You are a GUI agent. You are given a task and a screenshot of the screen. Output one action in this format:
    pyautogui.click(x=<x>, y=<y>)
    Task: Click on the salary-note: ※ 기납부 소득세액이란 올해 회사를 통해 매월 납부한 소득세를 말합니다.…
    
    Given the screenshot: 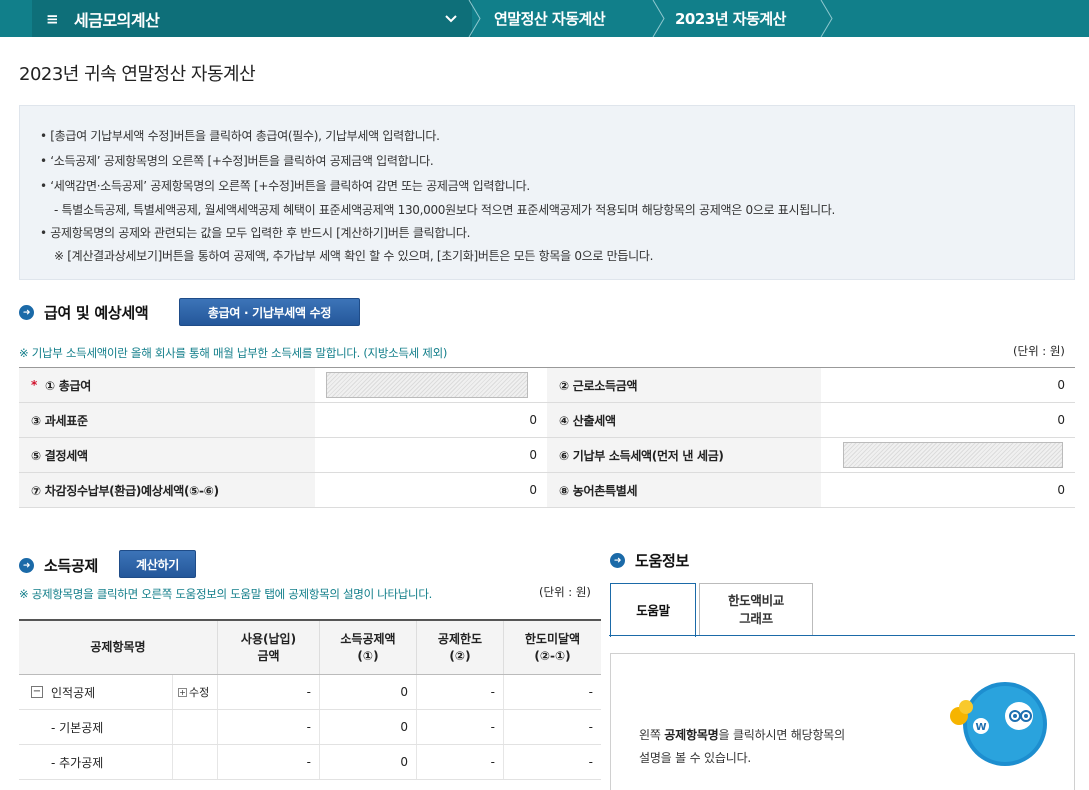 What is the action you would take?
    pyautogui.click(x=233, y=353)
    